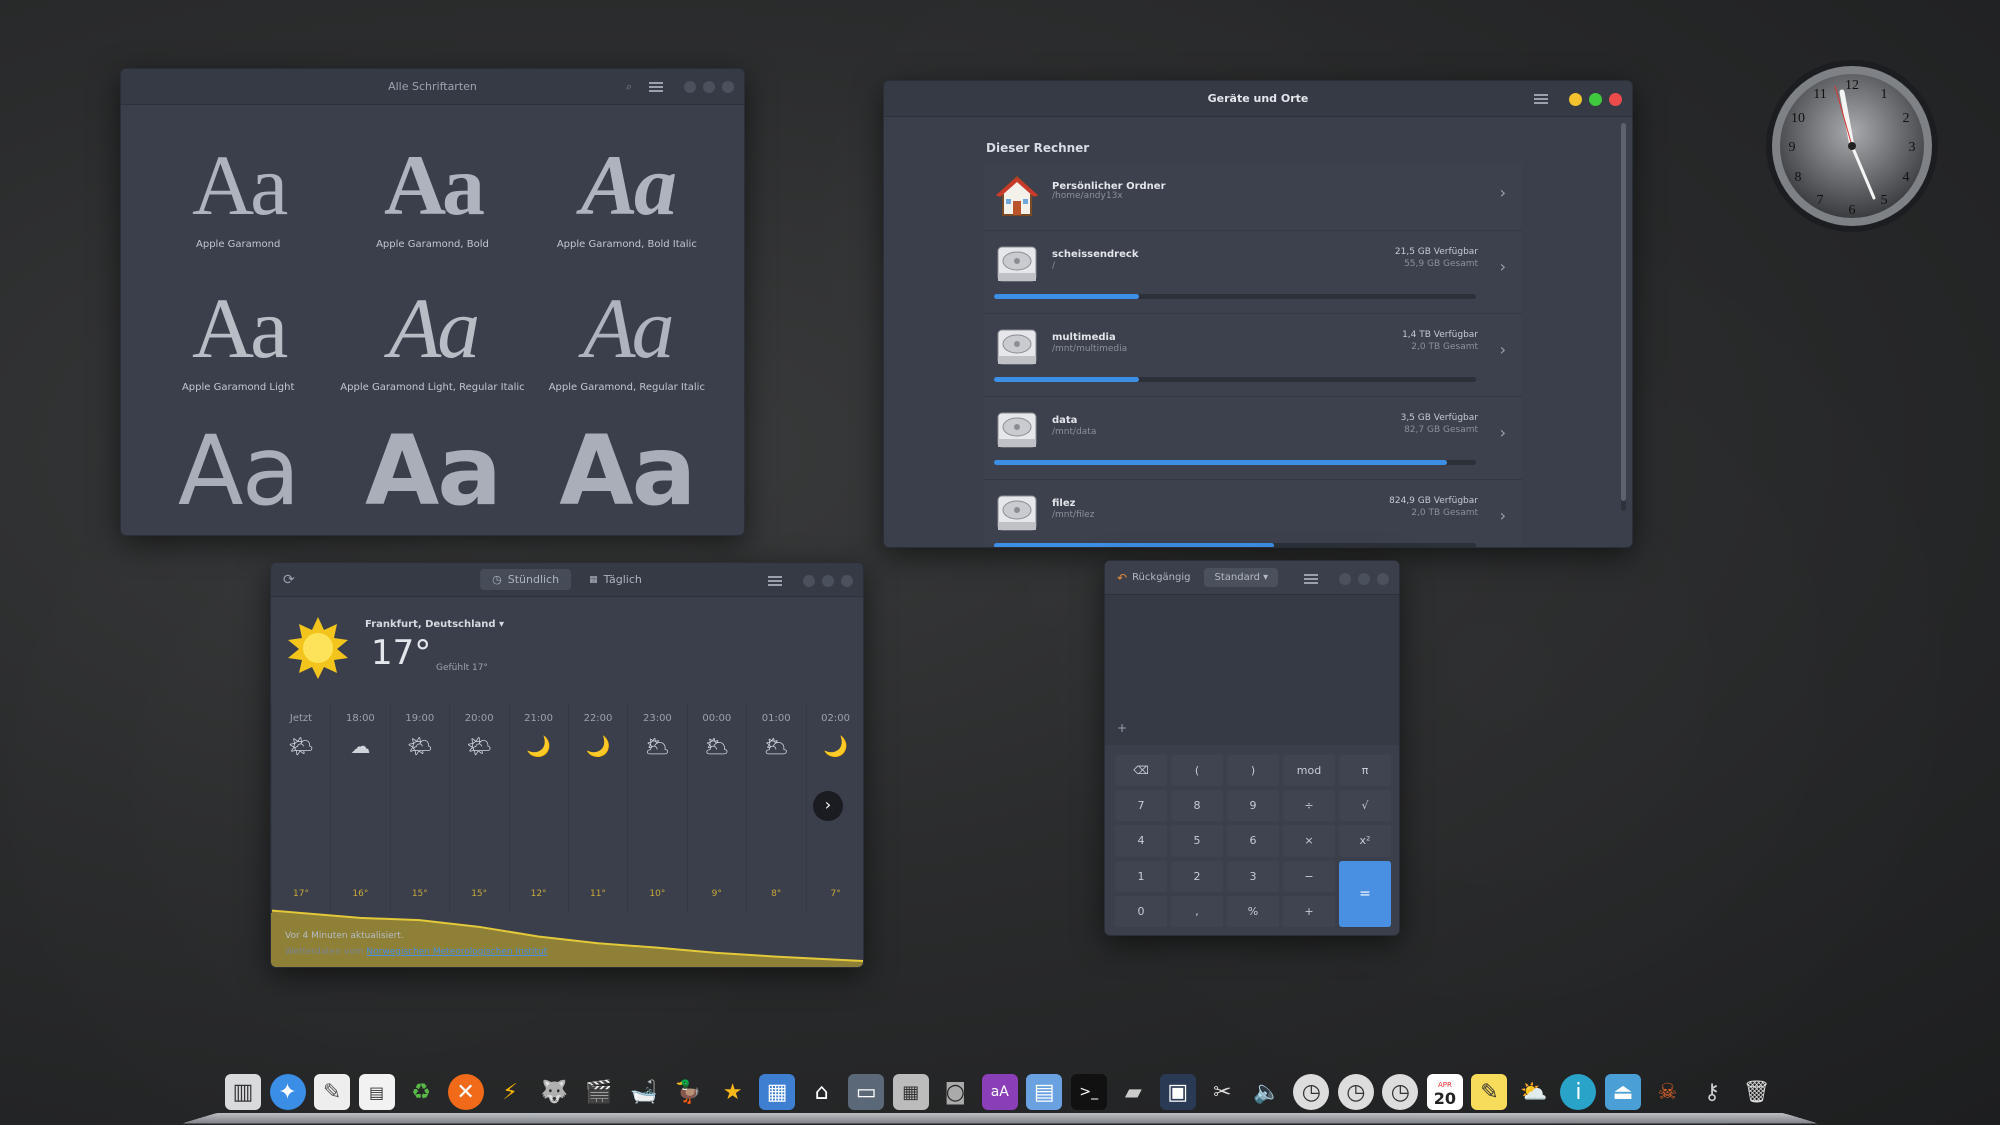  Describe the element at coordinates (1309, 911) in the screenshot. I see `calc-key: +` at that location.